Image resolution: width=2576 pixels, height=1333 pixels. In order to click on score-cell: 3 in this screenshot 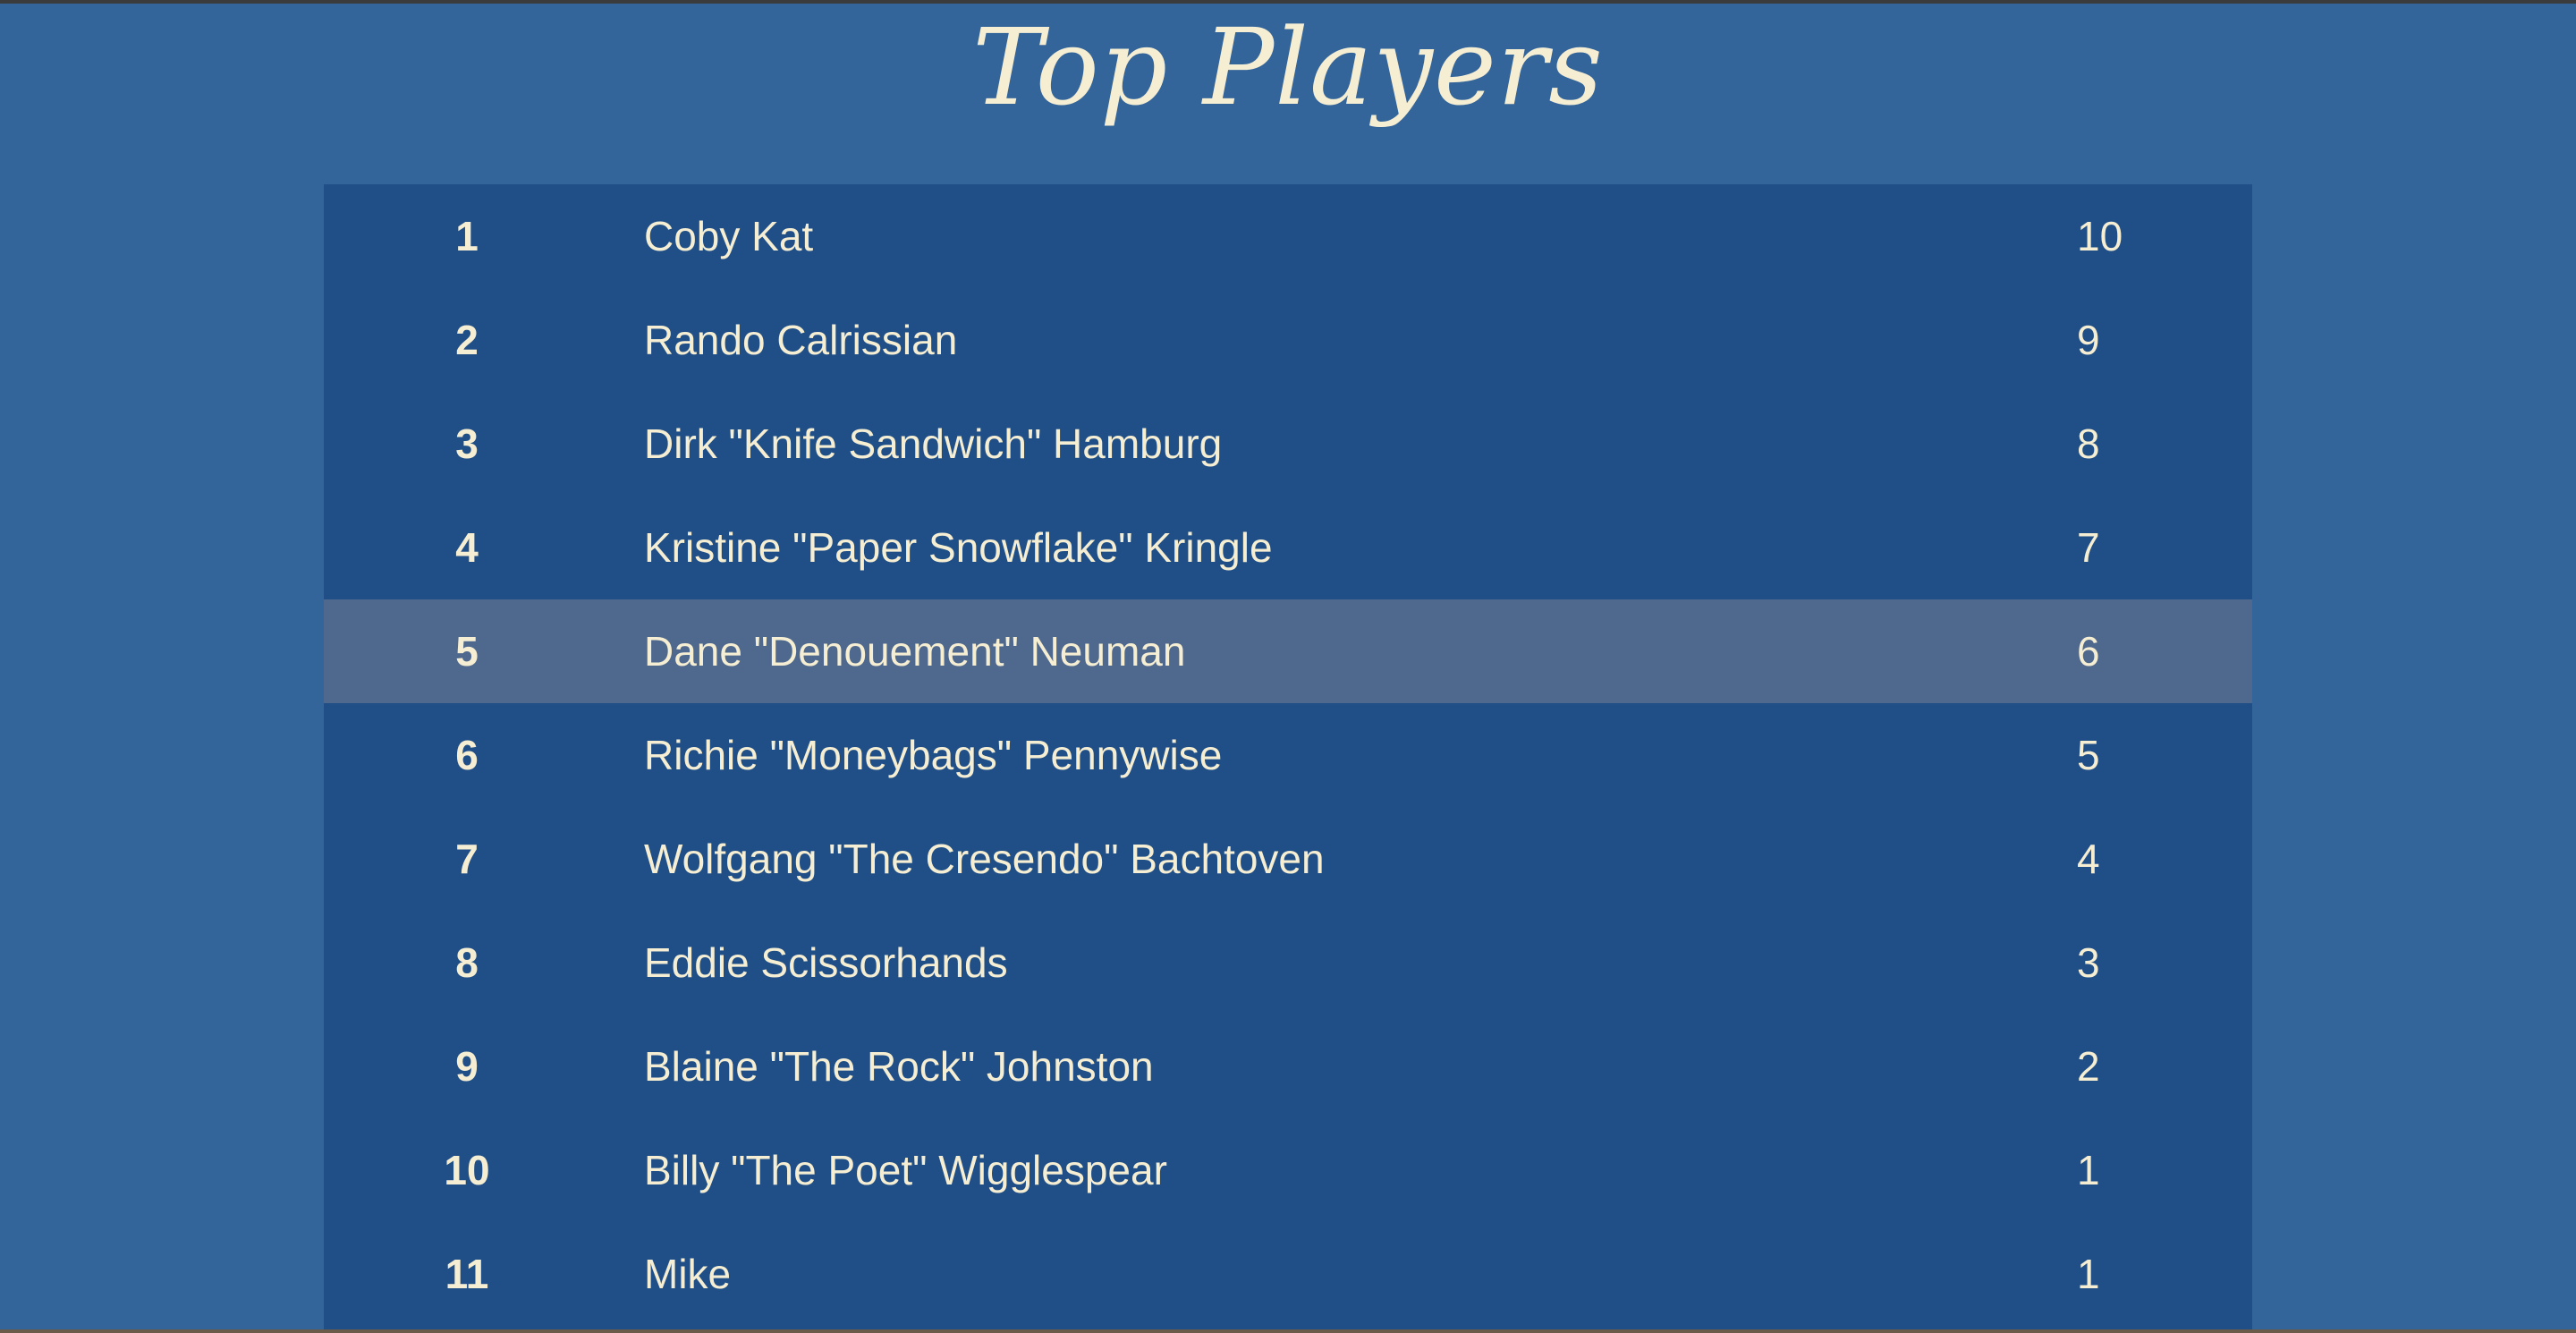, I will do `click(2088, 963)`.